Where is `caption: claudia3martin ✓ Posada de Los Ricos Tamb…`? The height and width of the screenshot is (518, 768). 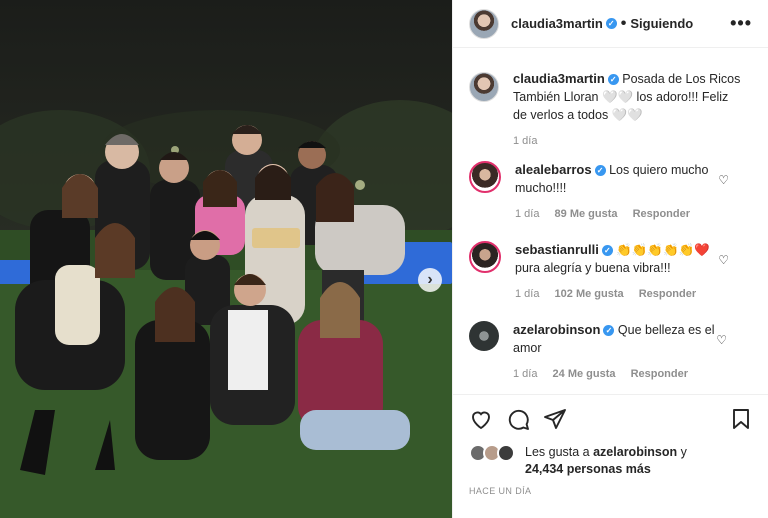
caption: claudia3martin ✓ Posada de Los Ricos Tamb… is located at coordinates (606, 110).